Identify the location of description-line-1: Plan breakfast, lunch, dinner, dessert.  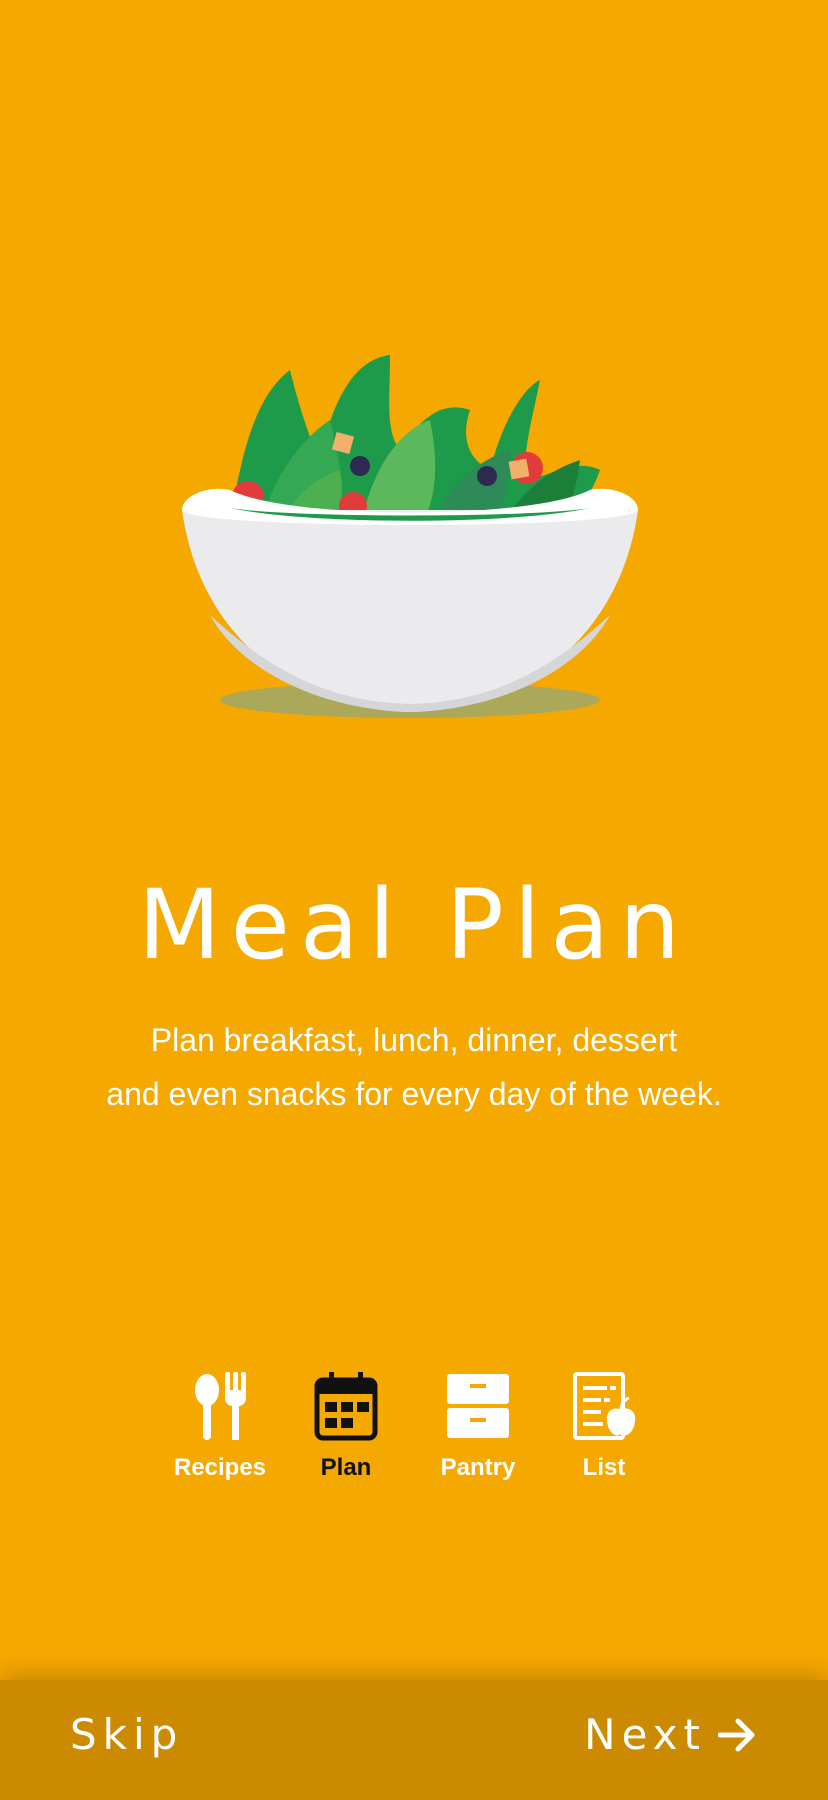
(414, 1040).